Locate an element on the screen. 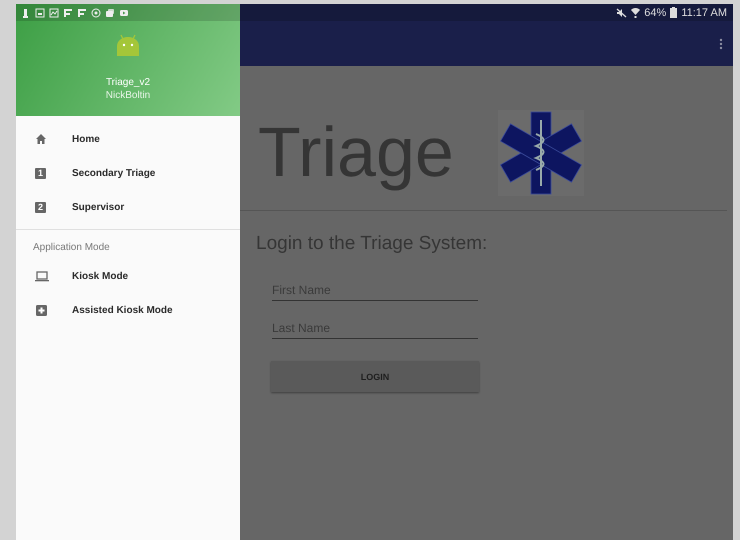 This screenshot has height=540, width=740. menu-item: 2 Supervisor is located at coordinates (128, 207).